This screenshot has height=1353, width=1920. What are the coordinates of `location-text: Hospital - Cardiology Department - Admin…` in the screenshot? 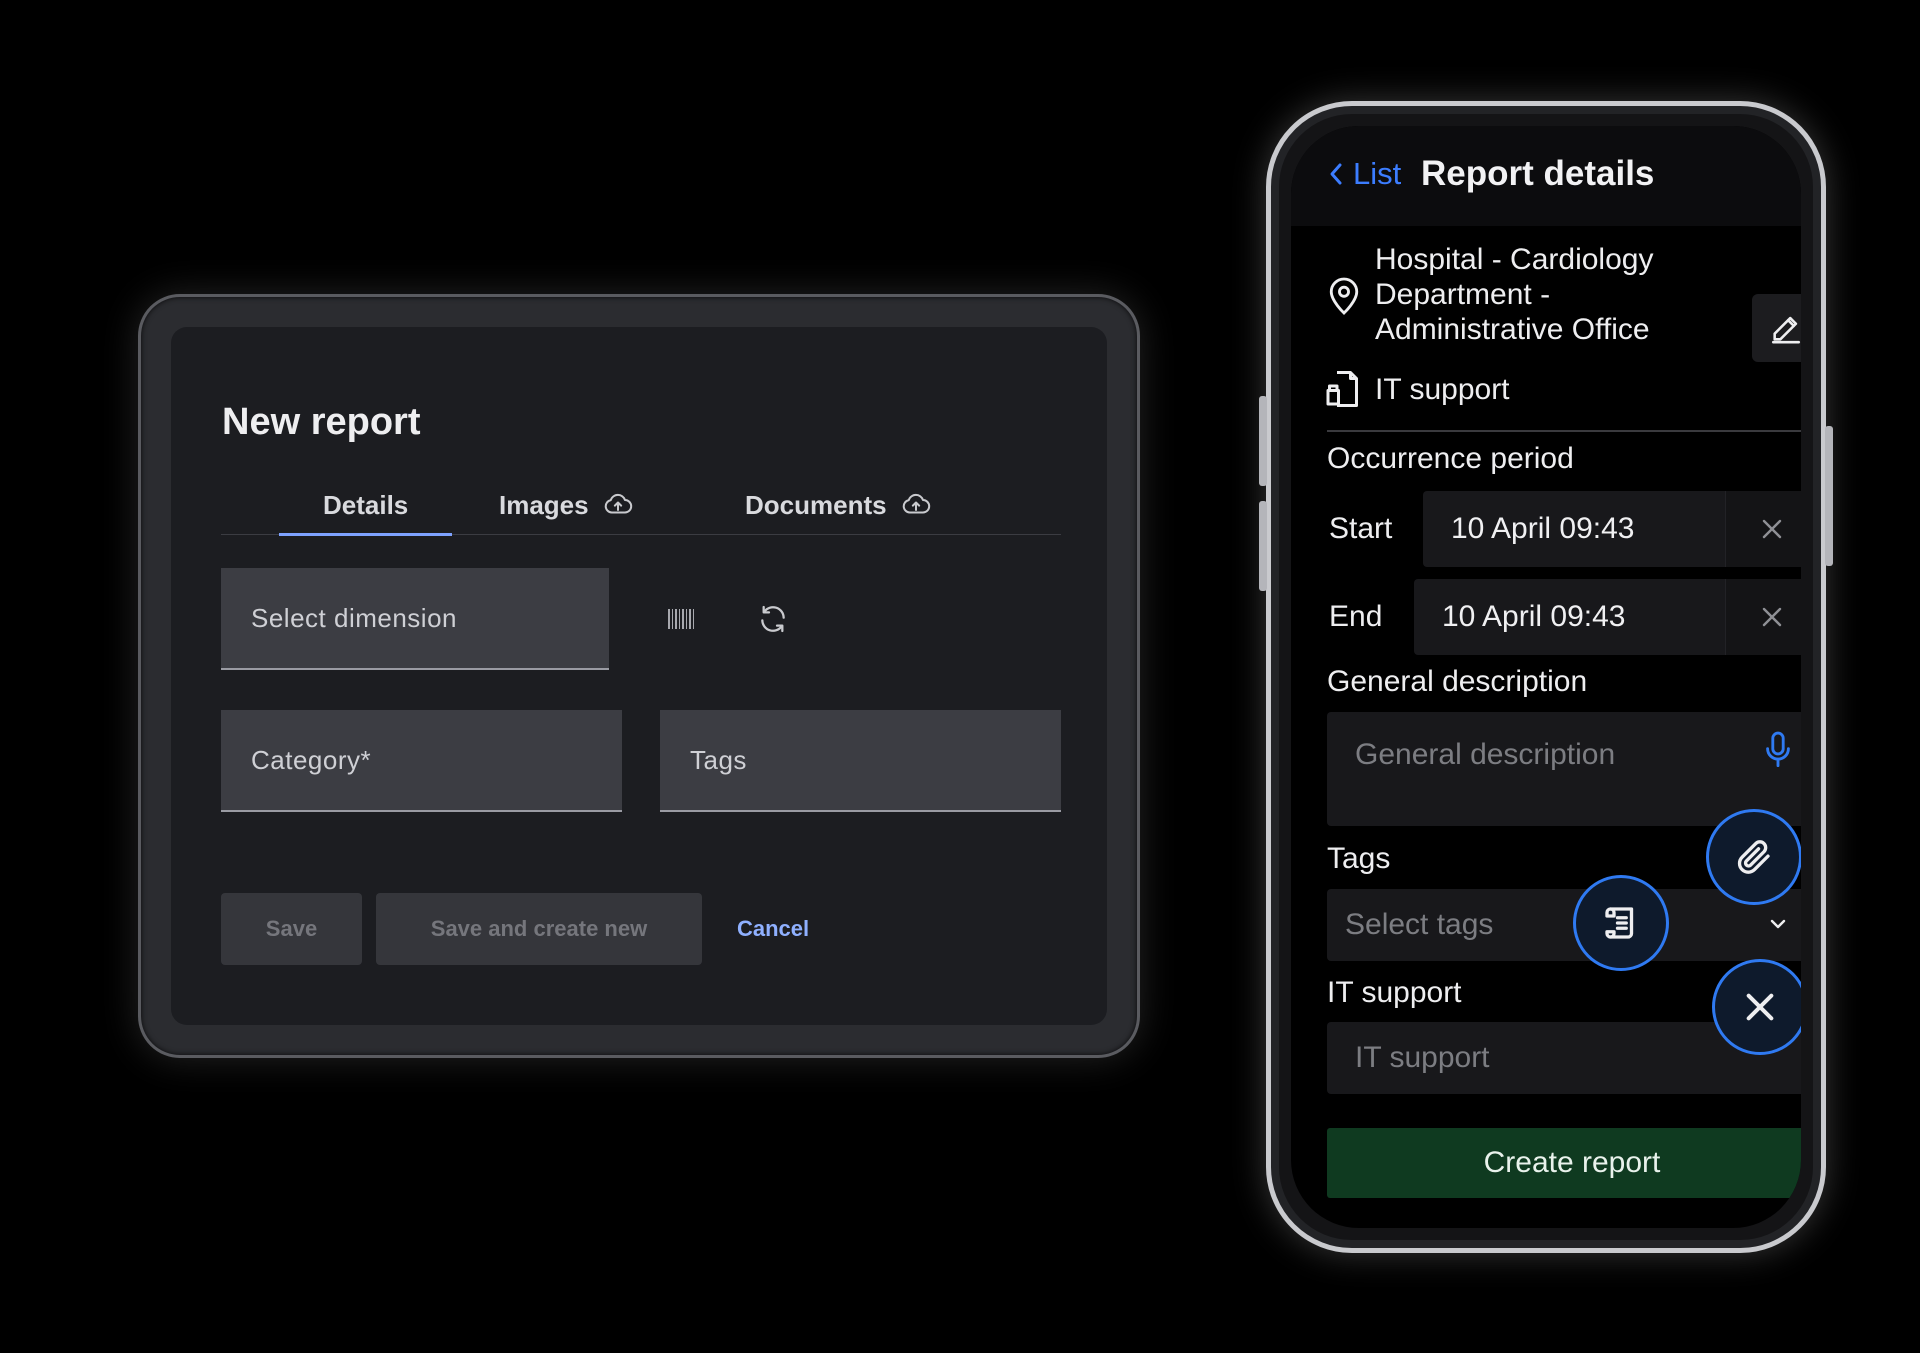 It's located at (1514, 294).